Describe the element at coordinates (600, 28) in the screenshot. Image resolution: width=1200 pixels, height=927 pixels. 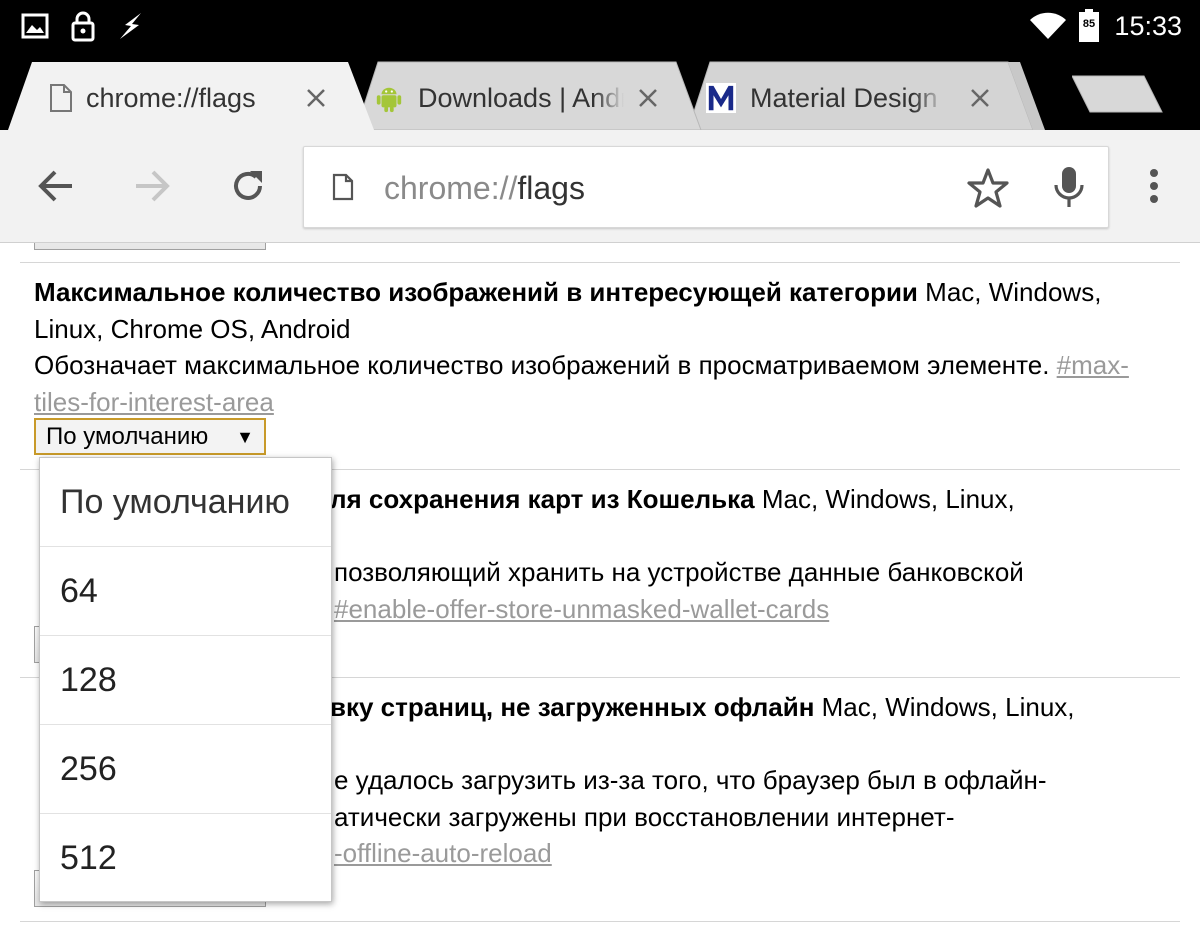
I see `status-bar: 85 15:33` at that location.